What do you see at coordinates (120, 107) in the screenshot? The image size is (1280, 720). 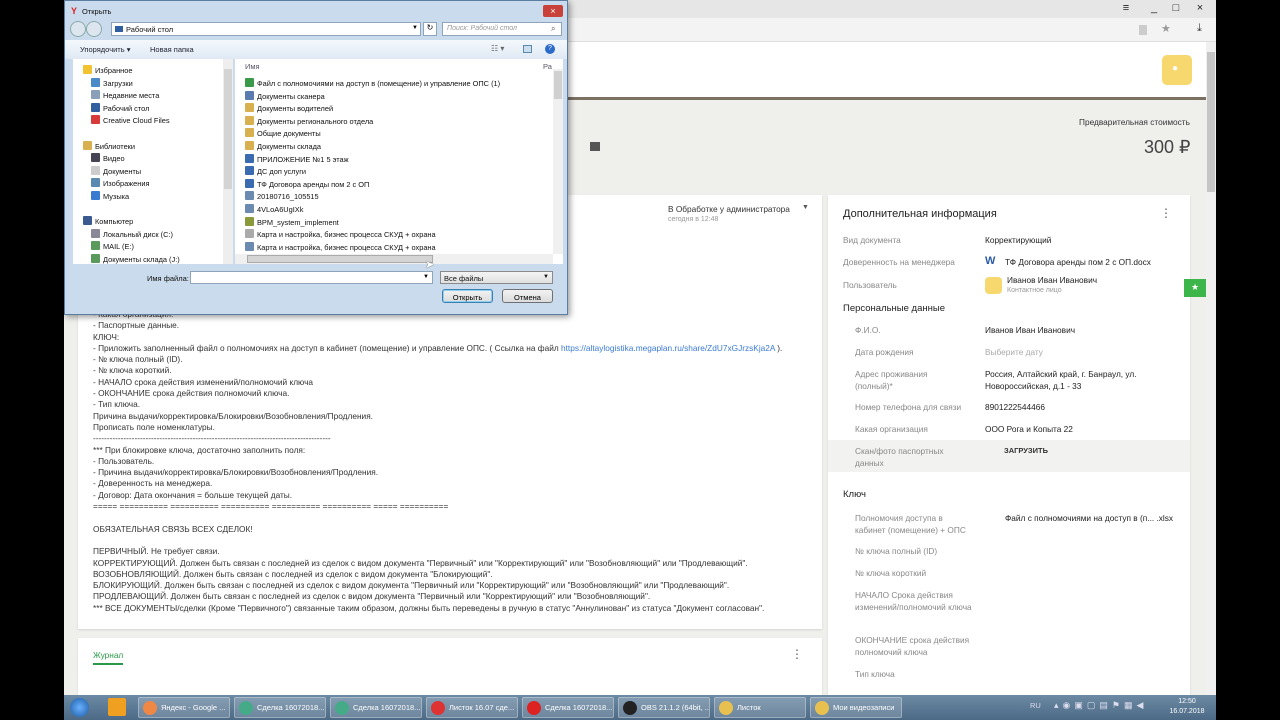 I see `nav-item: Рабочий стол` at bounding box center [120, 107].